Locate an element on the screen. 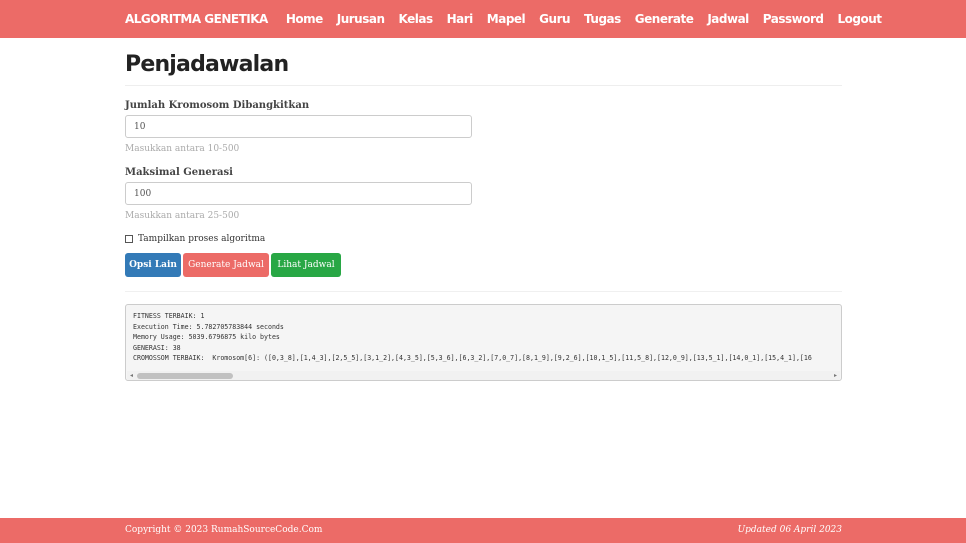 The image size is (966, 543). generasi-label: Maksimal Generasi is located at coordinates (179, 172).